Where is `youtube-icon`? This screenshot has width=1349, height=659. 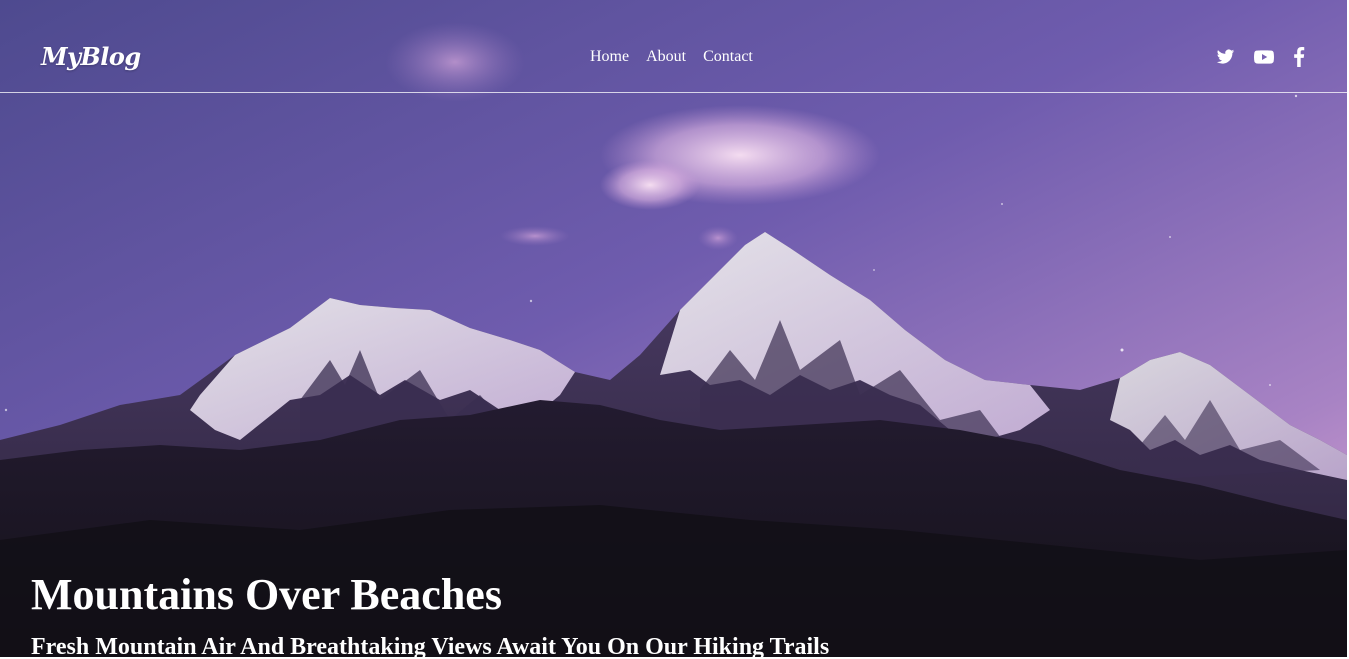 youtube-icon is located at coordinates (1264, 57).